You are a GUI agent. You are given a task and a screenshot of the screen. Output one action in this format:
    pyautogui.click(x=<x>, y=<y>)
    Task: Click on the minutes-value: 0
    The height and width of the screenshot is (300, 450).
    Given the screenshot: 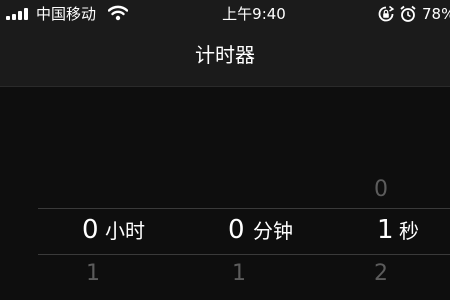 What is the action you would take?
    pyautogui.click(x=236, y=230)
    